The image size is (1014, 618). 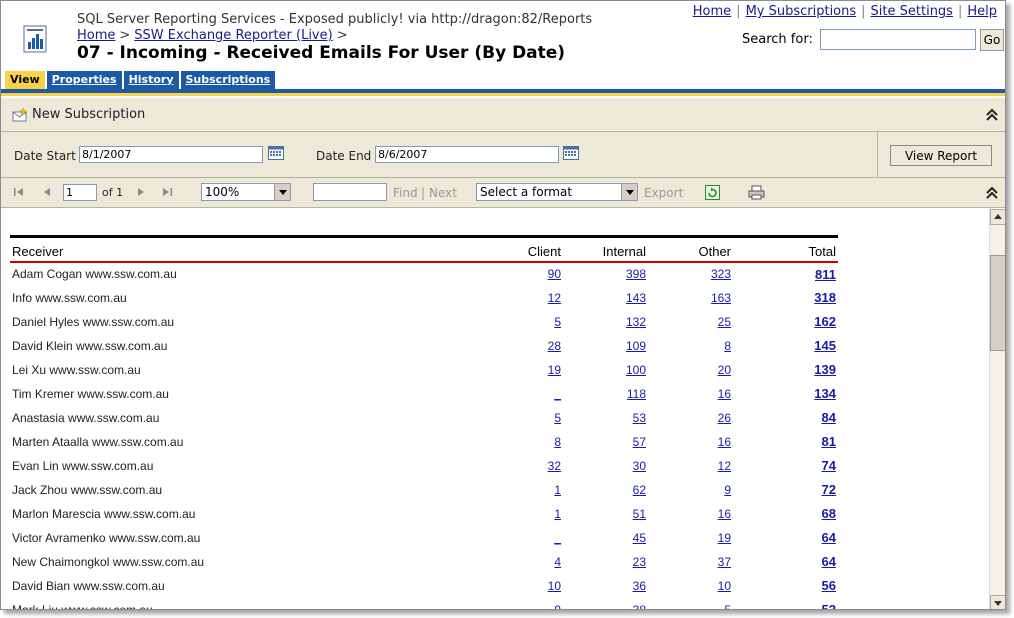 What do you see at coordinates (898, 39) in the screenshot?
I see `search-input` at bounding box center [898, 39].